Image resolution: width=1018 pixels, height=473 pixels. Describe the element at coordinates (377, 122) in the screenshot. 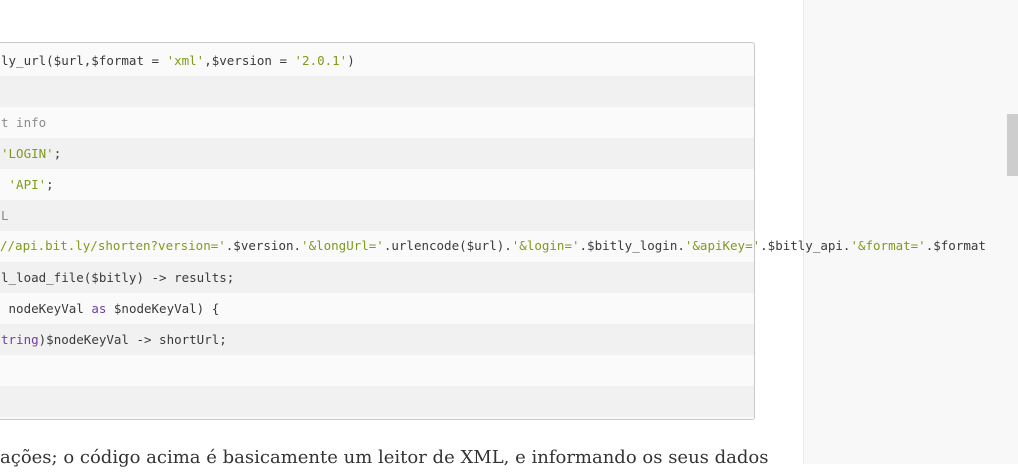

I see `code-line: t info` at that location.